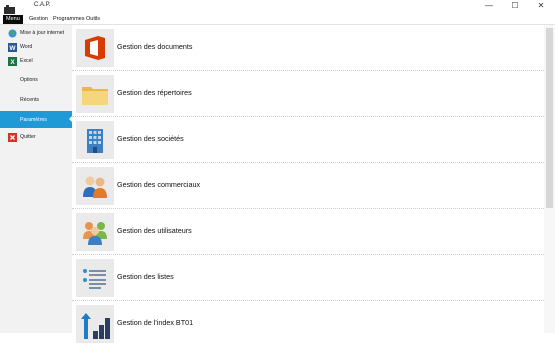 The image size is (555, 347). I want to click on sidebar-item-options: Options, so click(36, 81).